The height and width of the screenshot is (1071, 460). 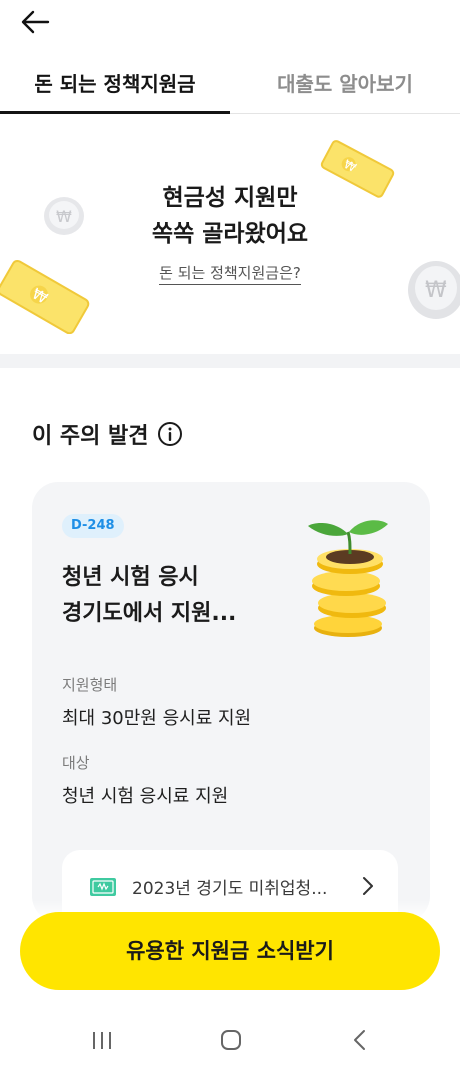 I want to click on hero-title: 현금성 지원만 쏙쏙 골라왔어요, so click(x=230, y=216).